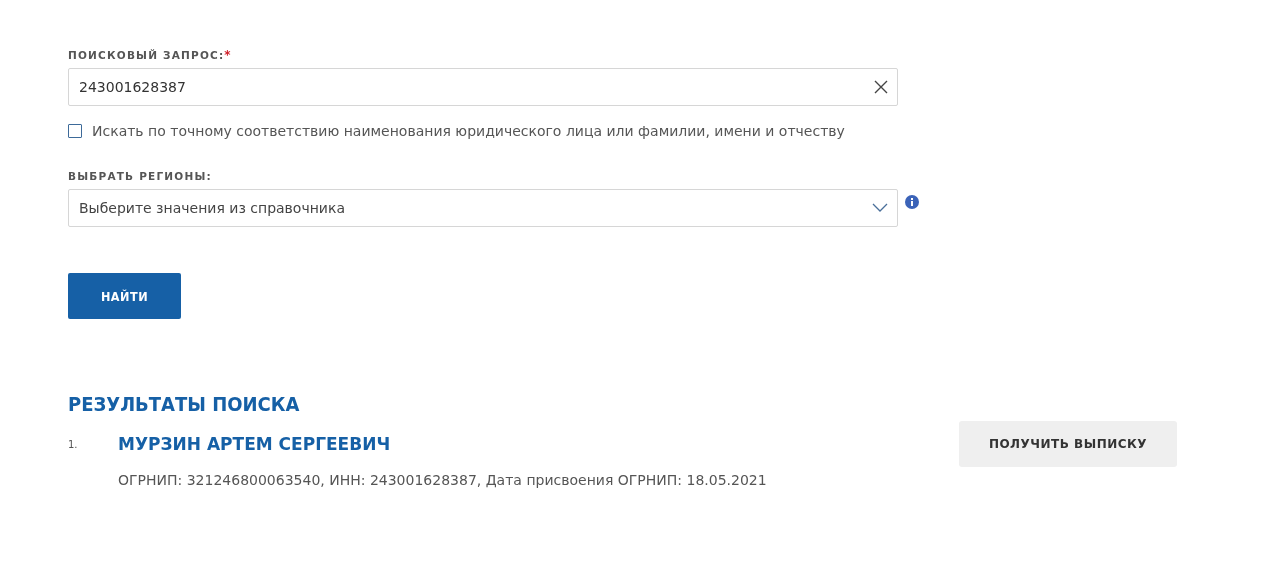  I want to click on field-label: ВЫБРАТЬ РЕГИОНЫ:, so click(140, 176).